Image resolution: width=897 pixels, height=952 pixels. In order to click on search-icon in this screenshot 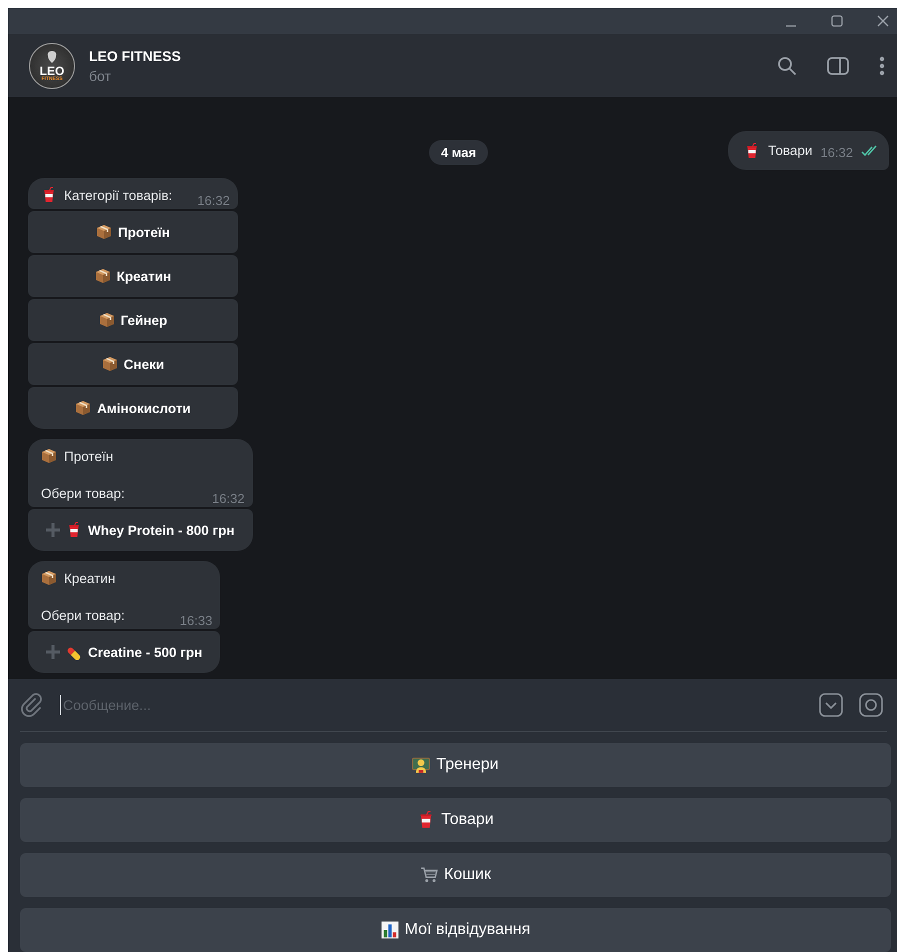, I will do `click(787, 66)`.